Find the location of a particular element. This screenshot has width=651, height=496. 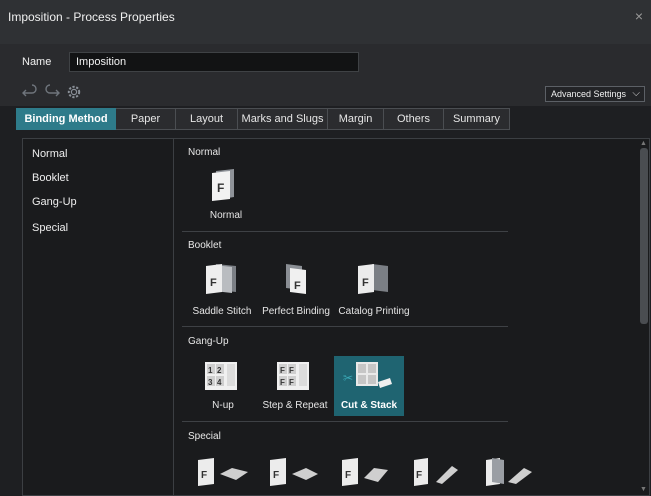

option-special-2: F is located at coordinates (294, 474).